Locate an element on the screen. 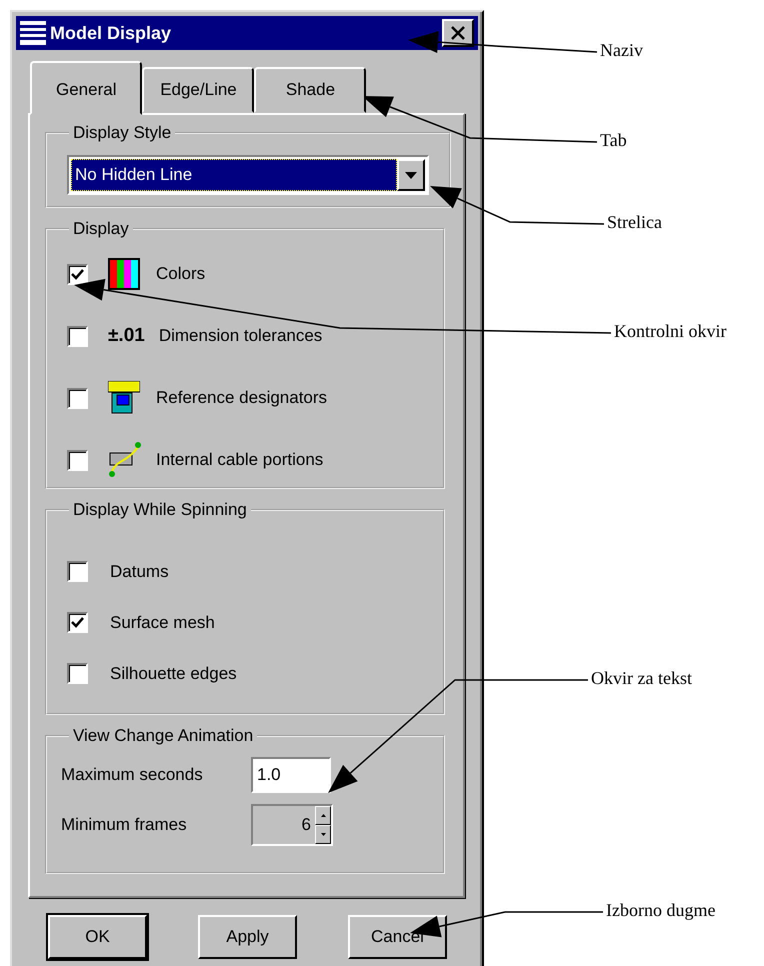 This screenshot has width=764, height=966. group-title: Display Style is located at coordinates (122, 133).